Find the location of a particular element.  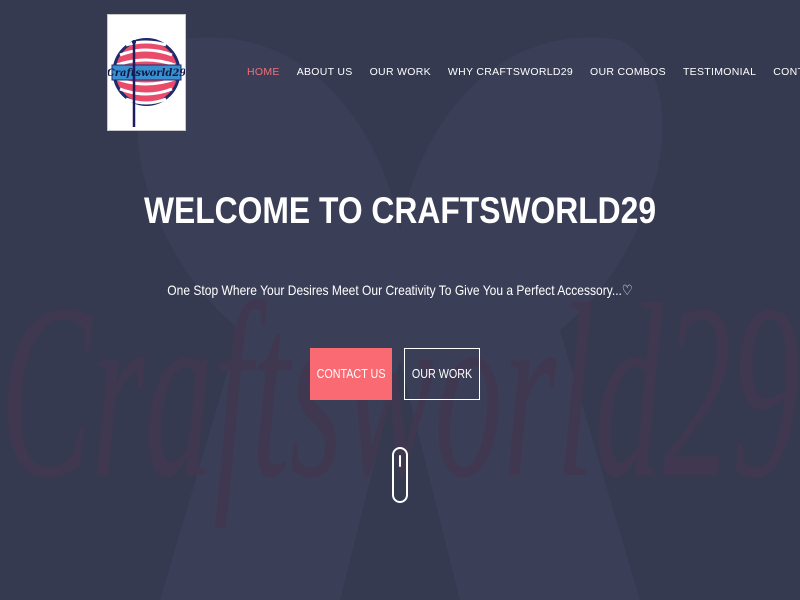

our-work-button-label: OUR WORK is located at coordinates (442, 374).